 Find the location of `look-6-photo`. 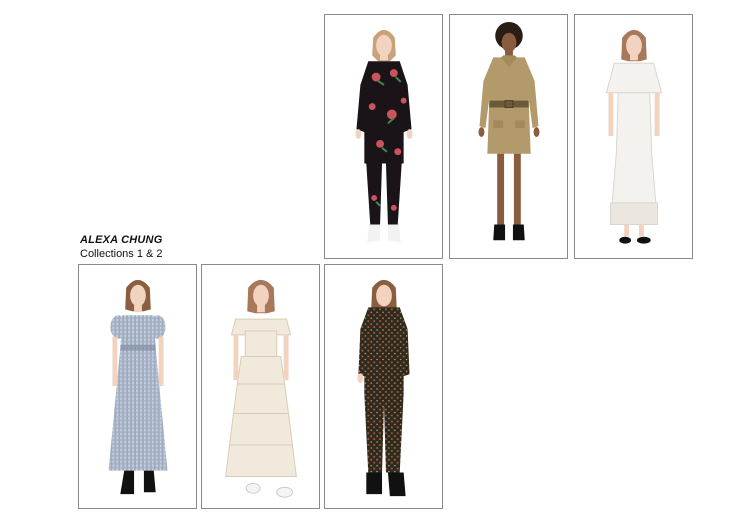

look-6-photo is located at coordinates (383, 388).